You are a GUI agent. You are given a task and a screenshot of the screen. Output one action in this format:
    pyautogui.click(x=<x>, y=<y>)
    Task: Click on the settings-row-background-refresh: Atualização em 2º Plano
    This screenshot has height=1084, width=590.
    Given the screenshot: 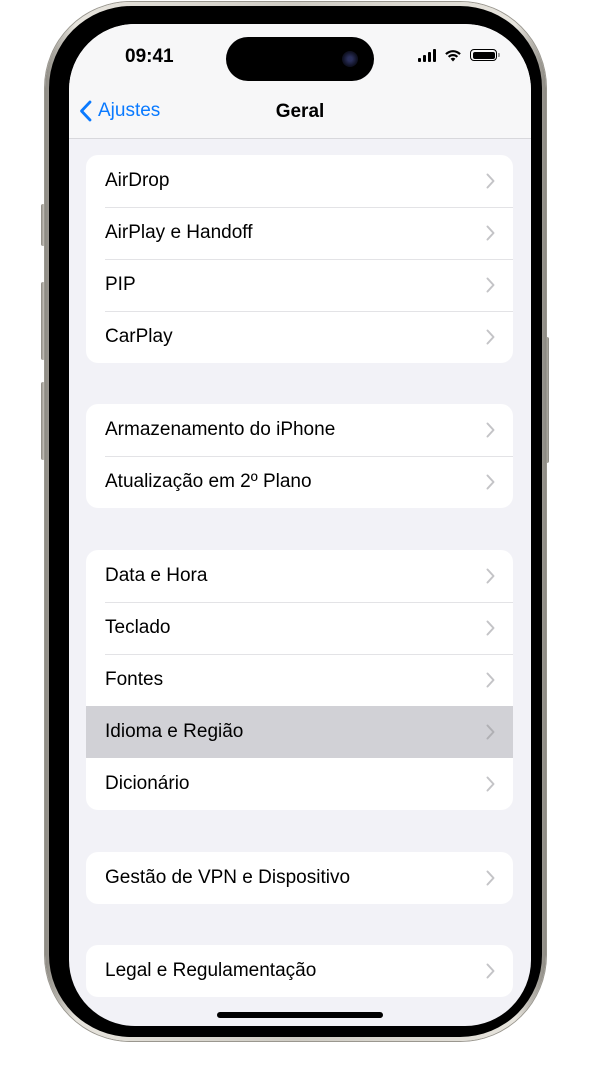 What is the action you would take?
    pyautogui.click(x=299, y=482)
    